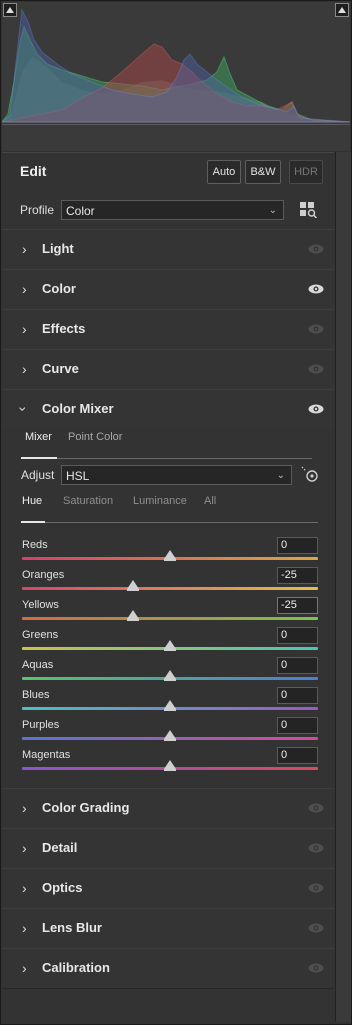 This screenshot has width=352, height=1025. Describe the element at coordinates (88, 501) in the screenshot. I see `tab-saturation: Saturation` at that location.